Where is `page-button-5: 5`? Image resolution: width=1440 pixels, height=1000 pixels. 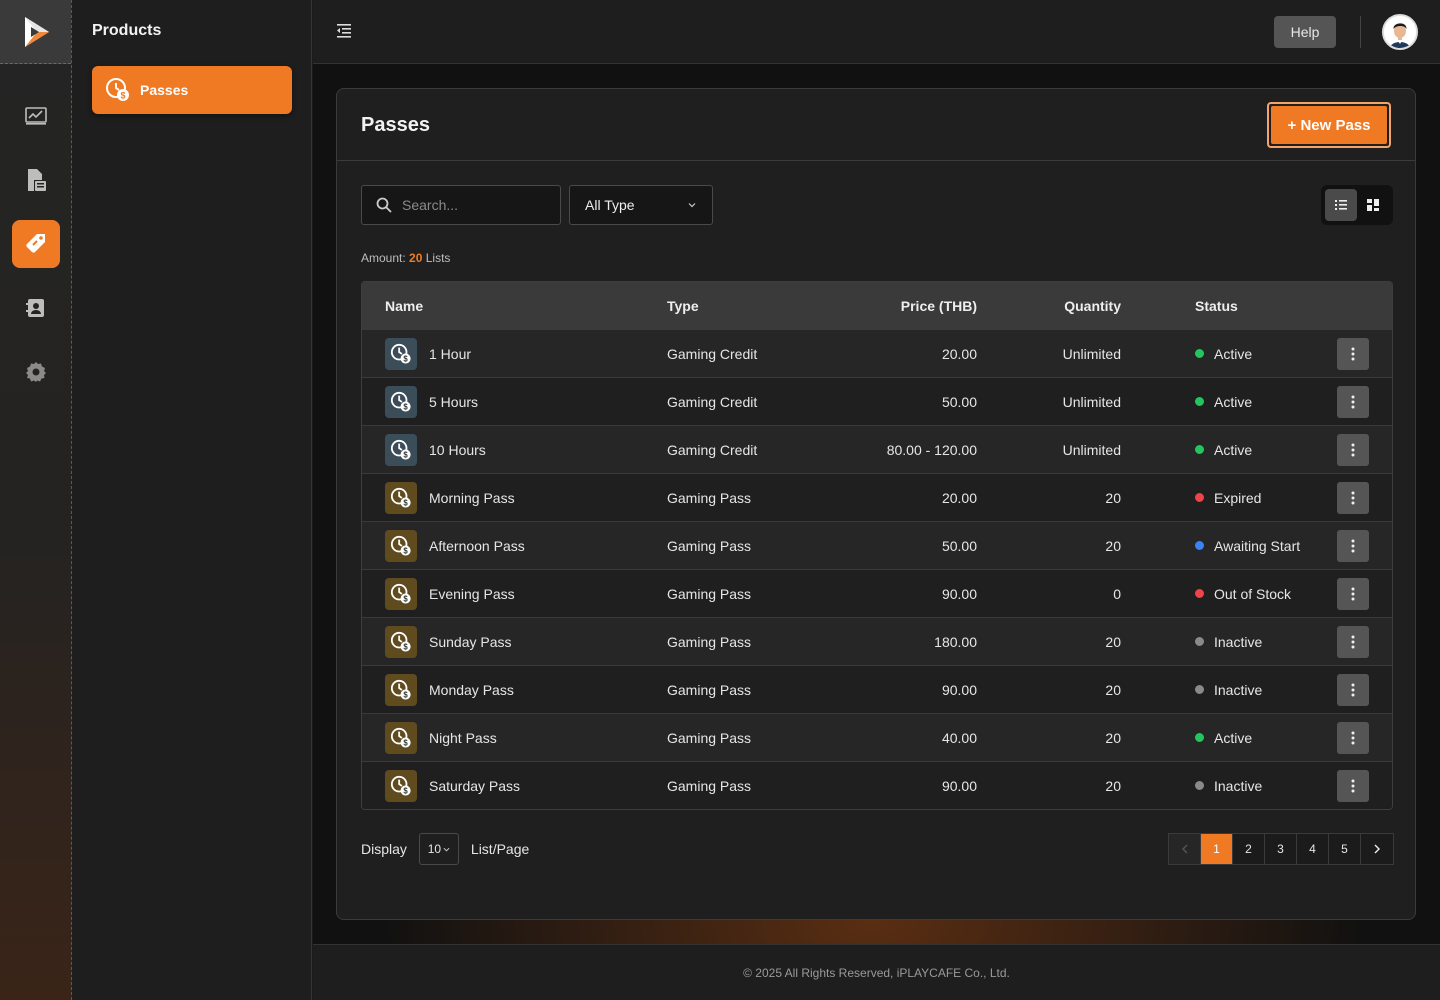 page-button-5: 5 is located at coordinates (1345, 849).